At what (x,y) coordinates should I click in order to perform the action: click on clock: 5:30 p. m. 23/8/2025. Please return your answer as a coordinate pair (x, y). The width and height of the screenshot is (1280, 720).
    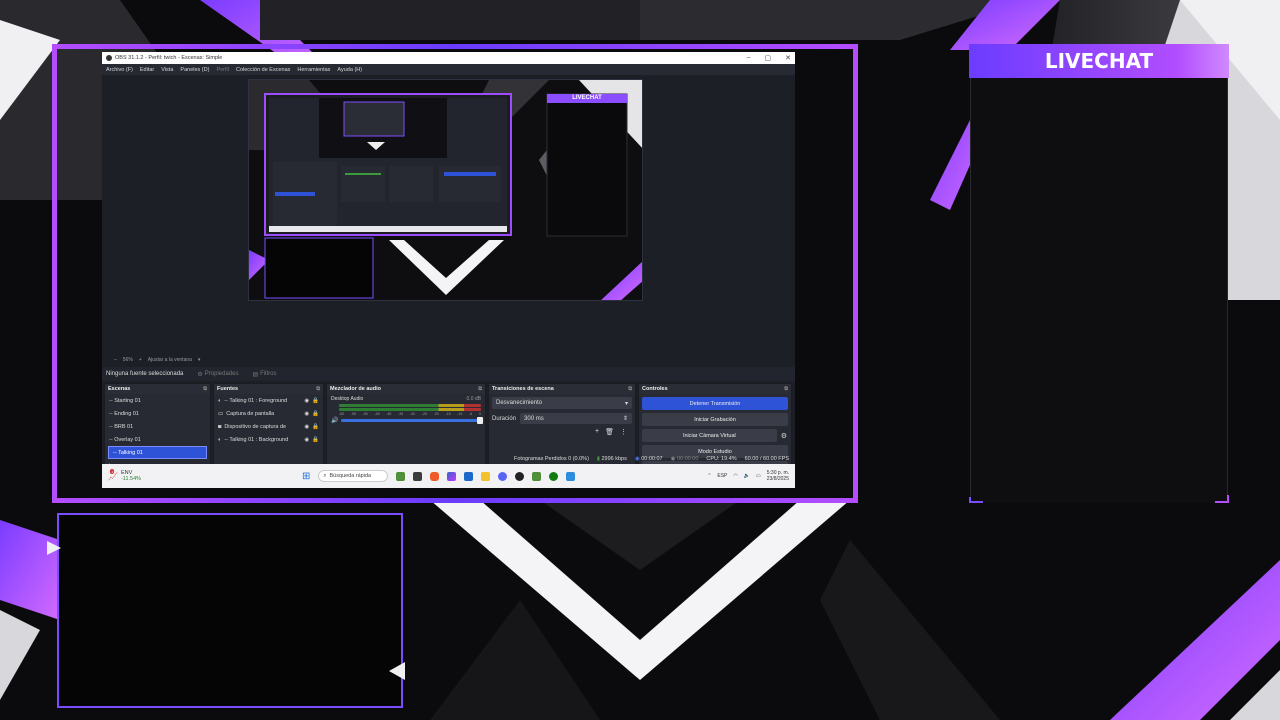
    Looking at the image, I should click on (778, 476).